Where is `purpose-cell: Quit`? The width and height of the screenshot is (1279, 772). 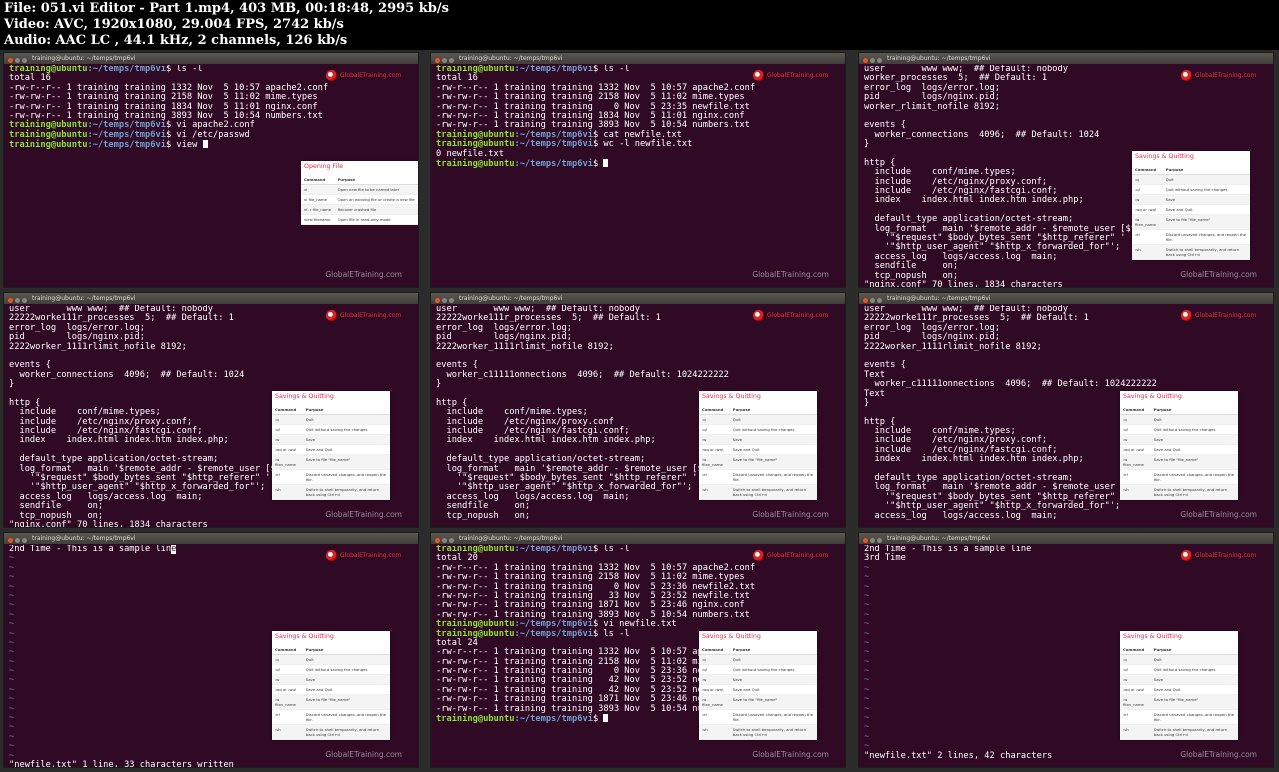
purpose-cell: Quit is located at coordinates (346, 419).